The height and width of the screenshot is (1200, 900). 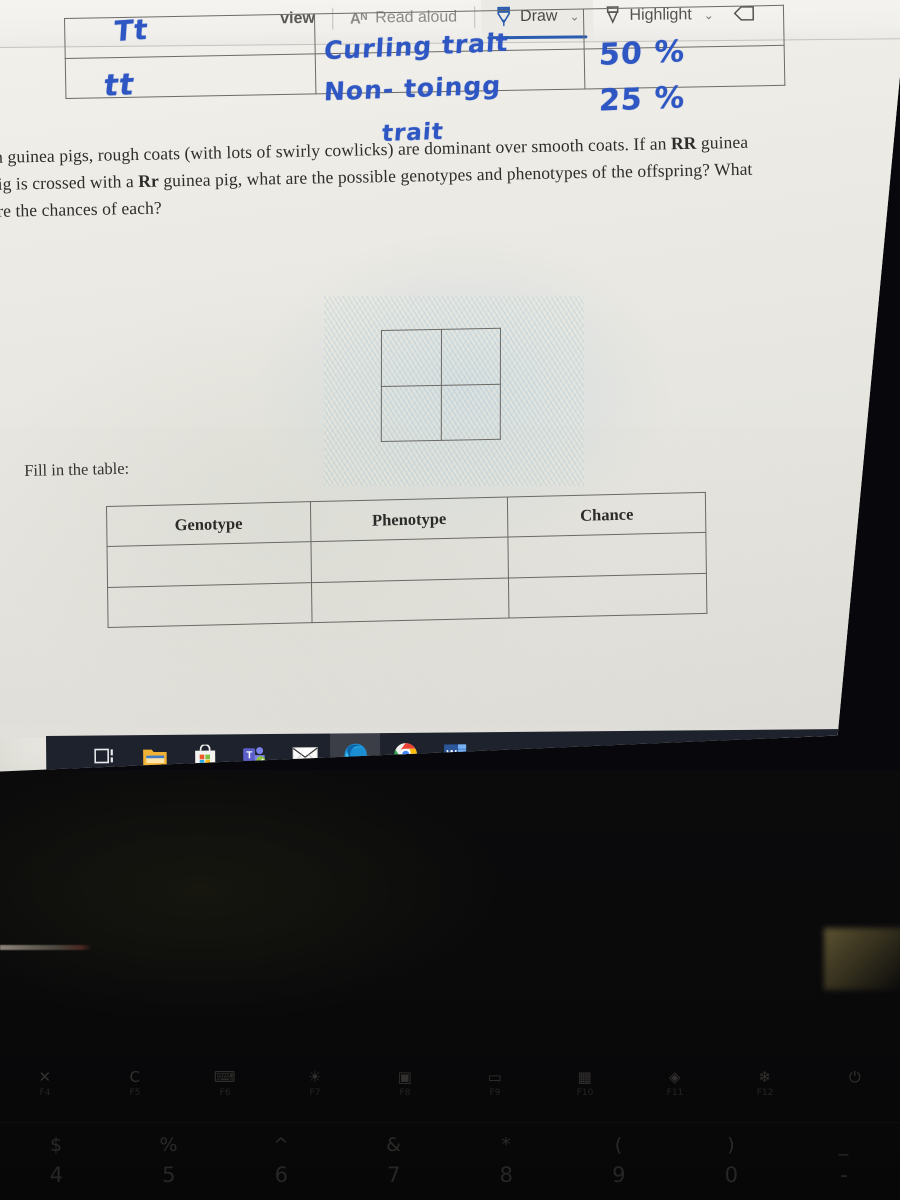 I want to click on key-glyph: %, so click(x=169, y=1145).